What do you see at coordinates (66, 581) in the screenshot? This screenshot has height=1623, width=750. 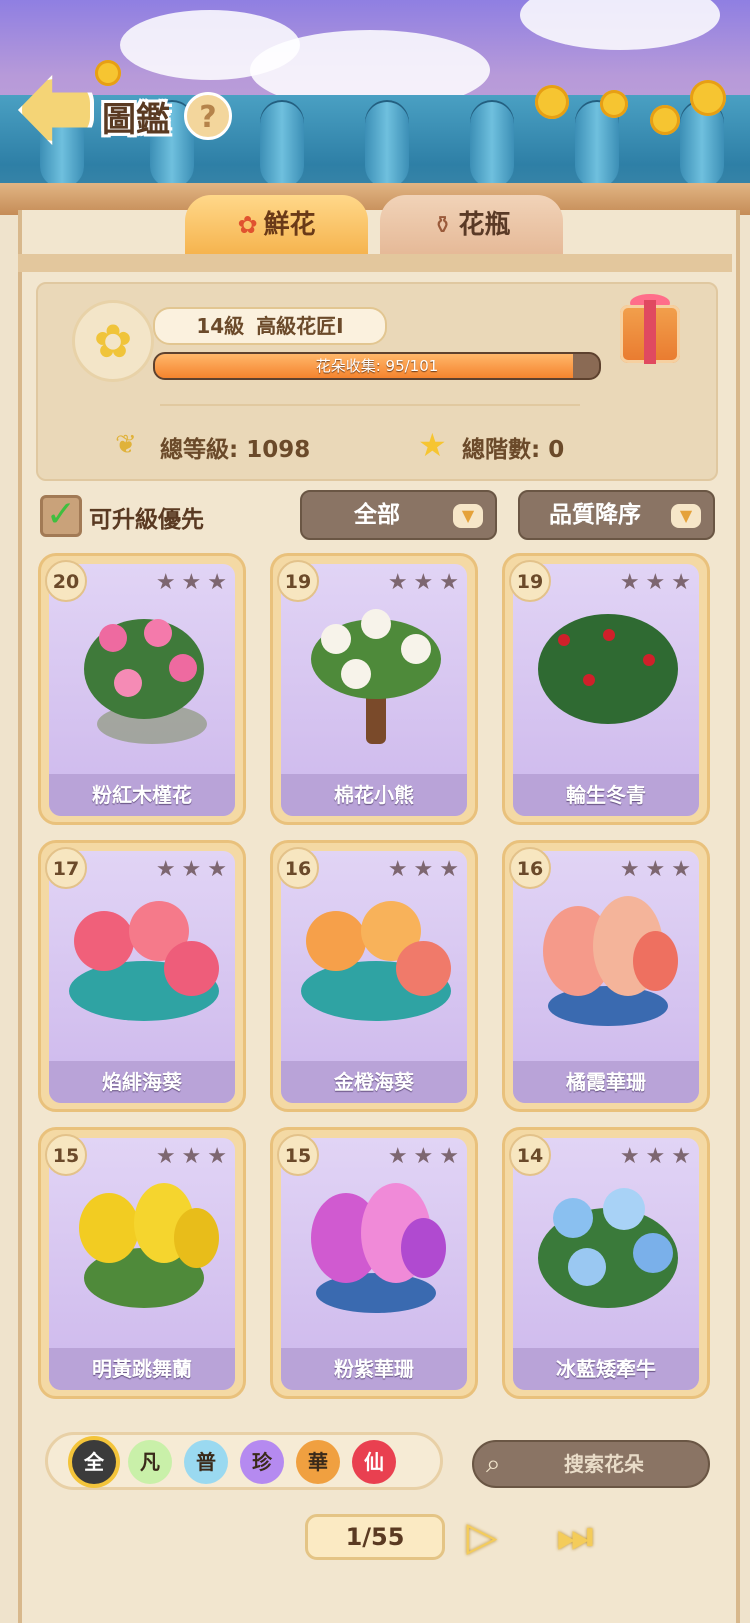 I see `card-level-badge: 20` at bounding box center [66, 581].